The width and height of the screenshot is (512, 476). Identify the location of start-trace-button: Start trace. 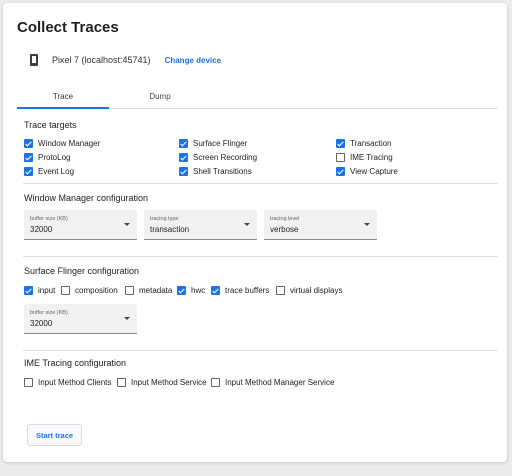
(54, 435).